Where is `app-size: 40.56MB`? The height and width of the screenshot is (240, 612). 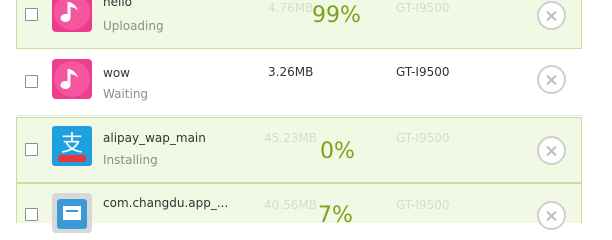
app-size: 40.56MB is located at coordinates (290, 205).